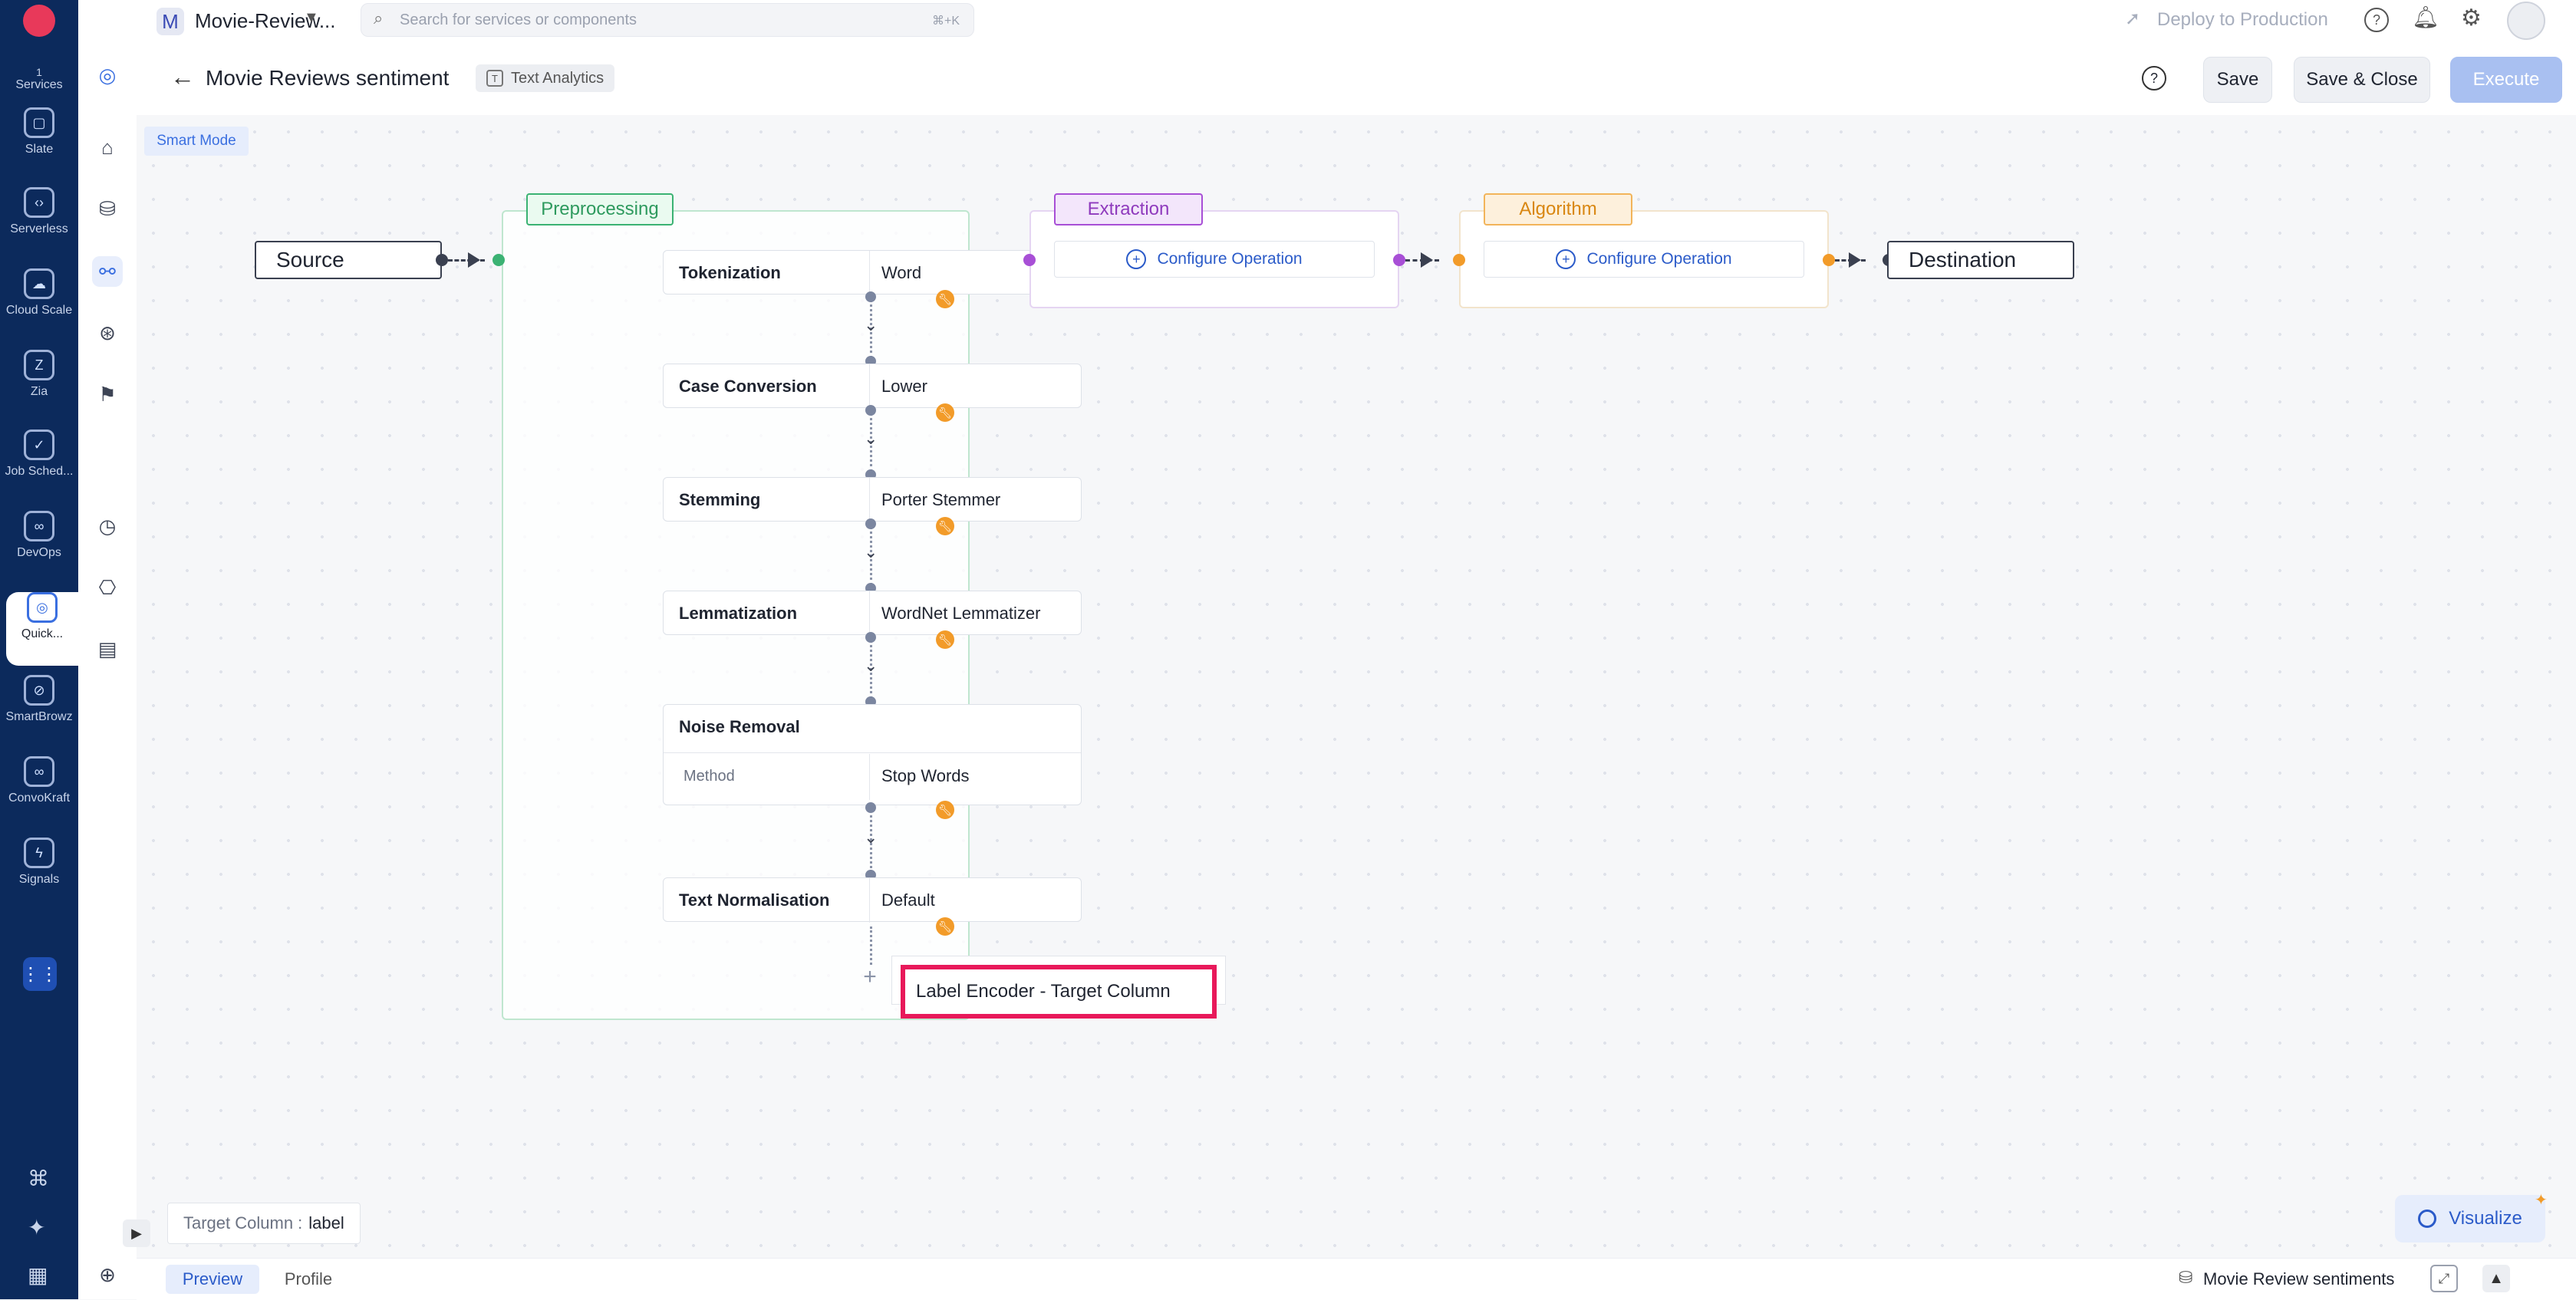 This screenshot has height=1300, width=2576. What do you see at coordinates (901, 273) in the screenshot?
I see `operation-value: Word` at bounding box center [901, 273].